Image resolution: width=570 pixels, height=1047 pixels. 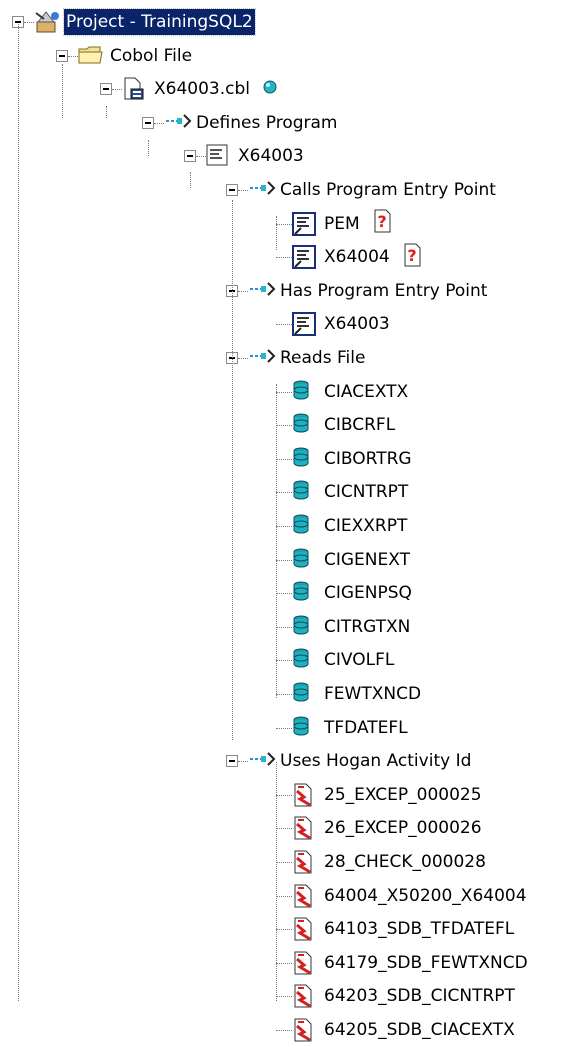 I want to click on tree-node-data-file: CITRGTXN, so click(x=352, y=627).